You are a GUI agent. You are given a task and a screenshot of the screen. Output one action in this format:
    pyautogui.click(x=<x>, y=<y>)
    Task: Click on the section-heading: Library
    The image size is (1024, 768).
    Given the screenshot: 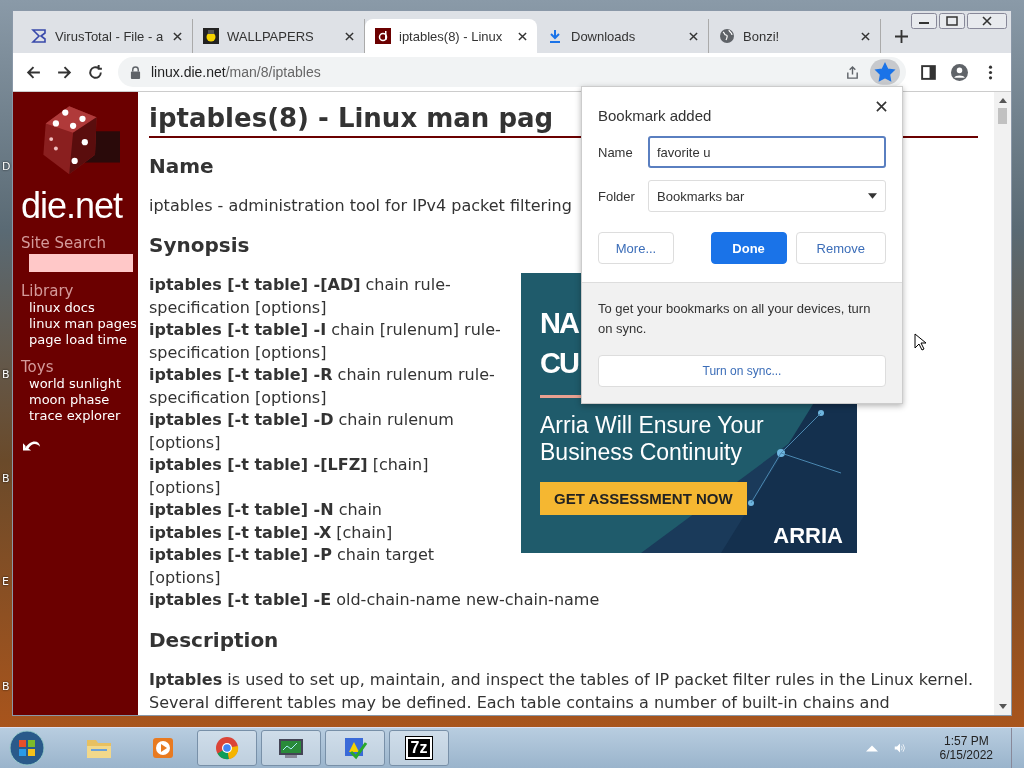 What is the action you would take?
    pyautogui.click(x=48, y=291)
    